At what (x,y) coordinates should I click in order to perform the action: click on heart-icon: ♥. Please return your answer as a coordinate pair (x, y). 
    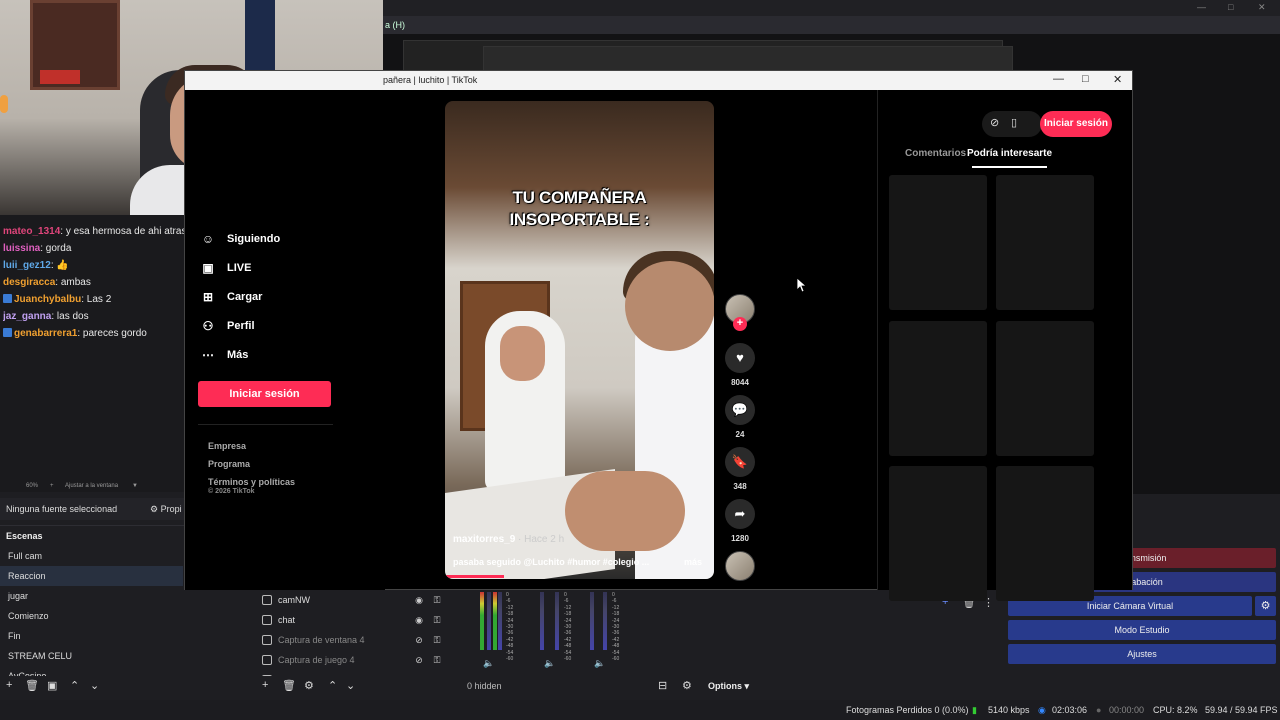
    Looking at the image, I should click on (740, 358).